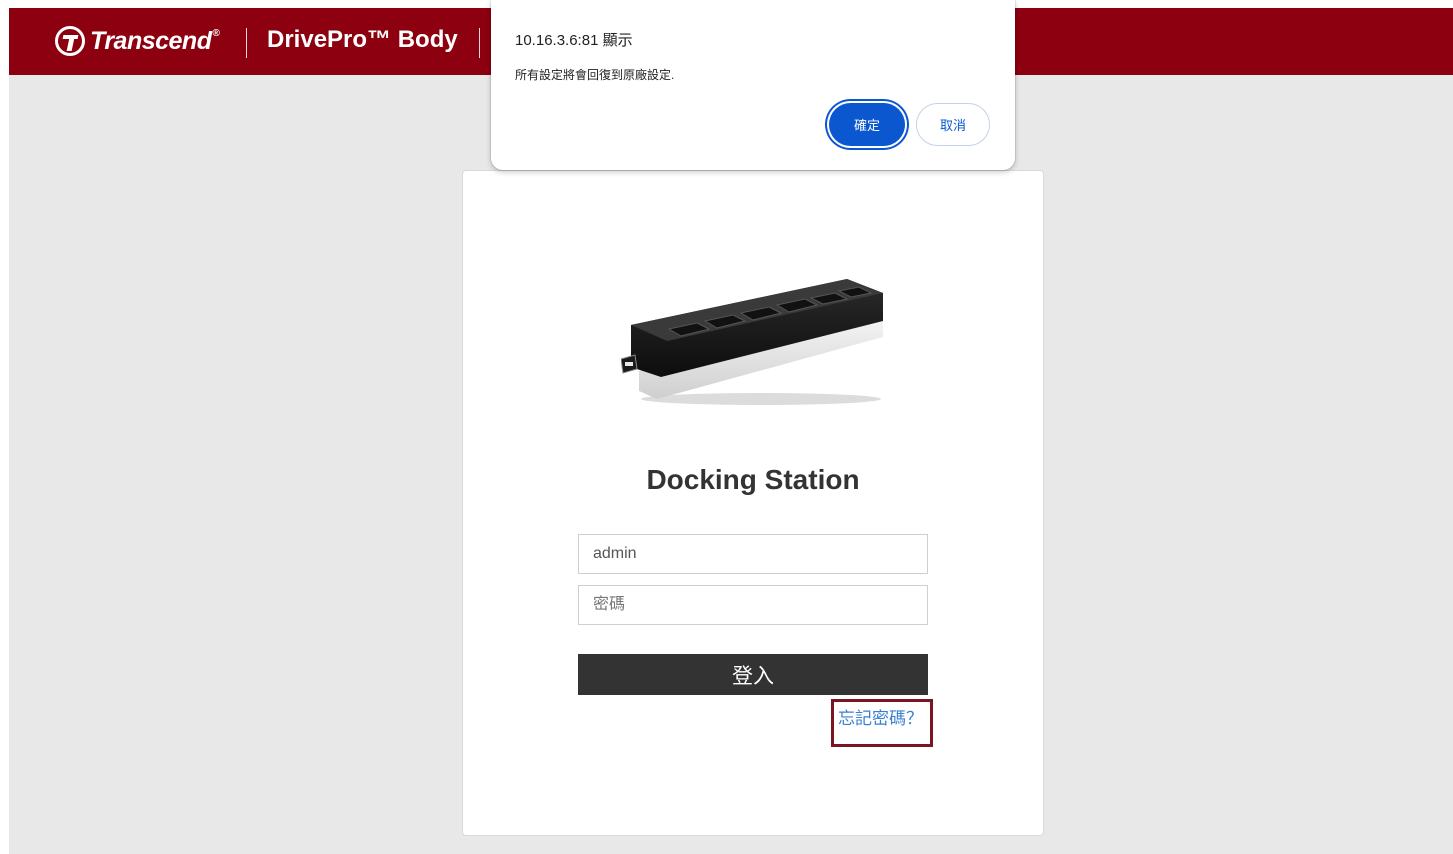  I want to click on login-button: 登入, so click(753, 674).